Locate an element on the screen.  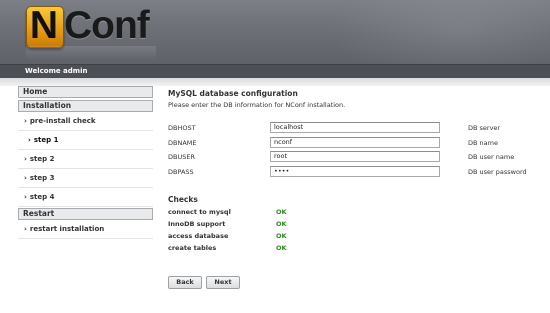
sub-bar is located at coordinates (275, 82).